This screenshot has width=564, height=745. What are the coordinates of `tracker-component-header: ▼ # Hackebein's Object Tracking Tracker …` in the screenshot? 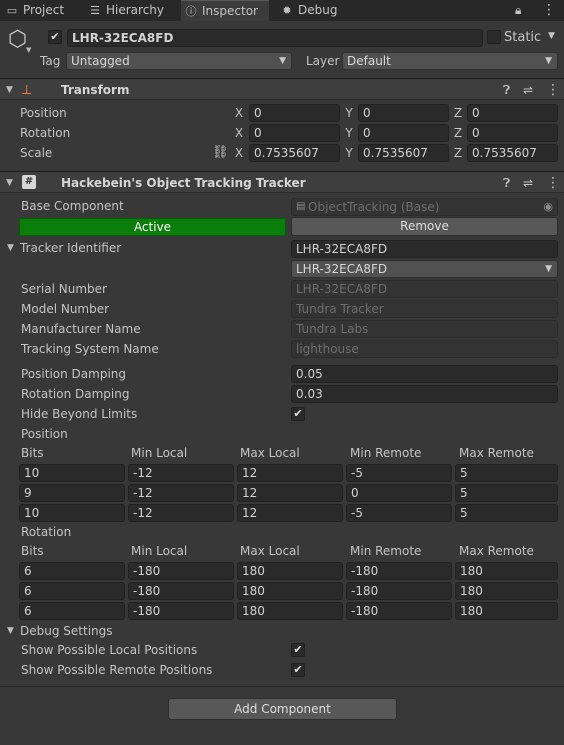 It's located at (282, 182).